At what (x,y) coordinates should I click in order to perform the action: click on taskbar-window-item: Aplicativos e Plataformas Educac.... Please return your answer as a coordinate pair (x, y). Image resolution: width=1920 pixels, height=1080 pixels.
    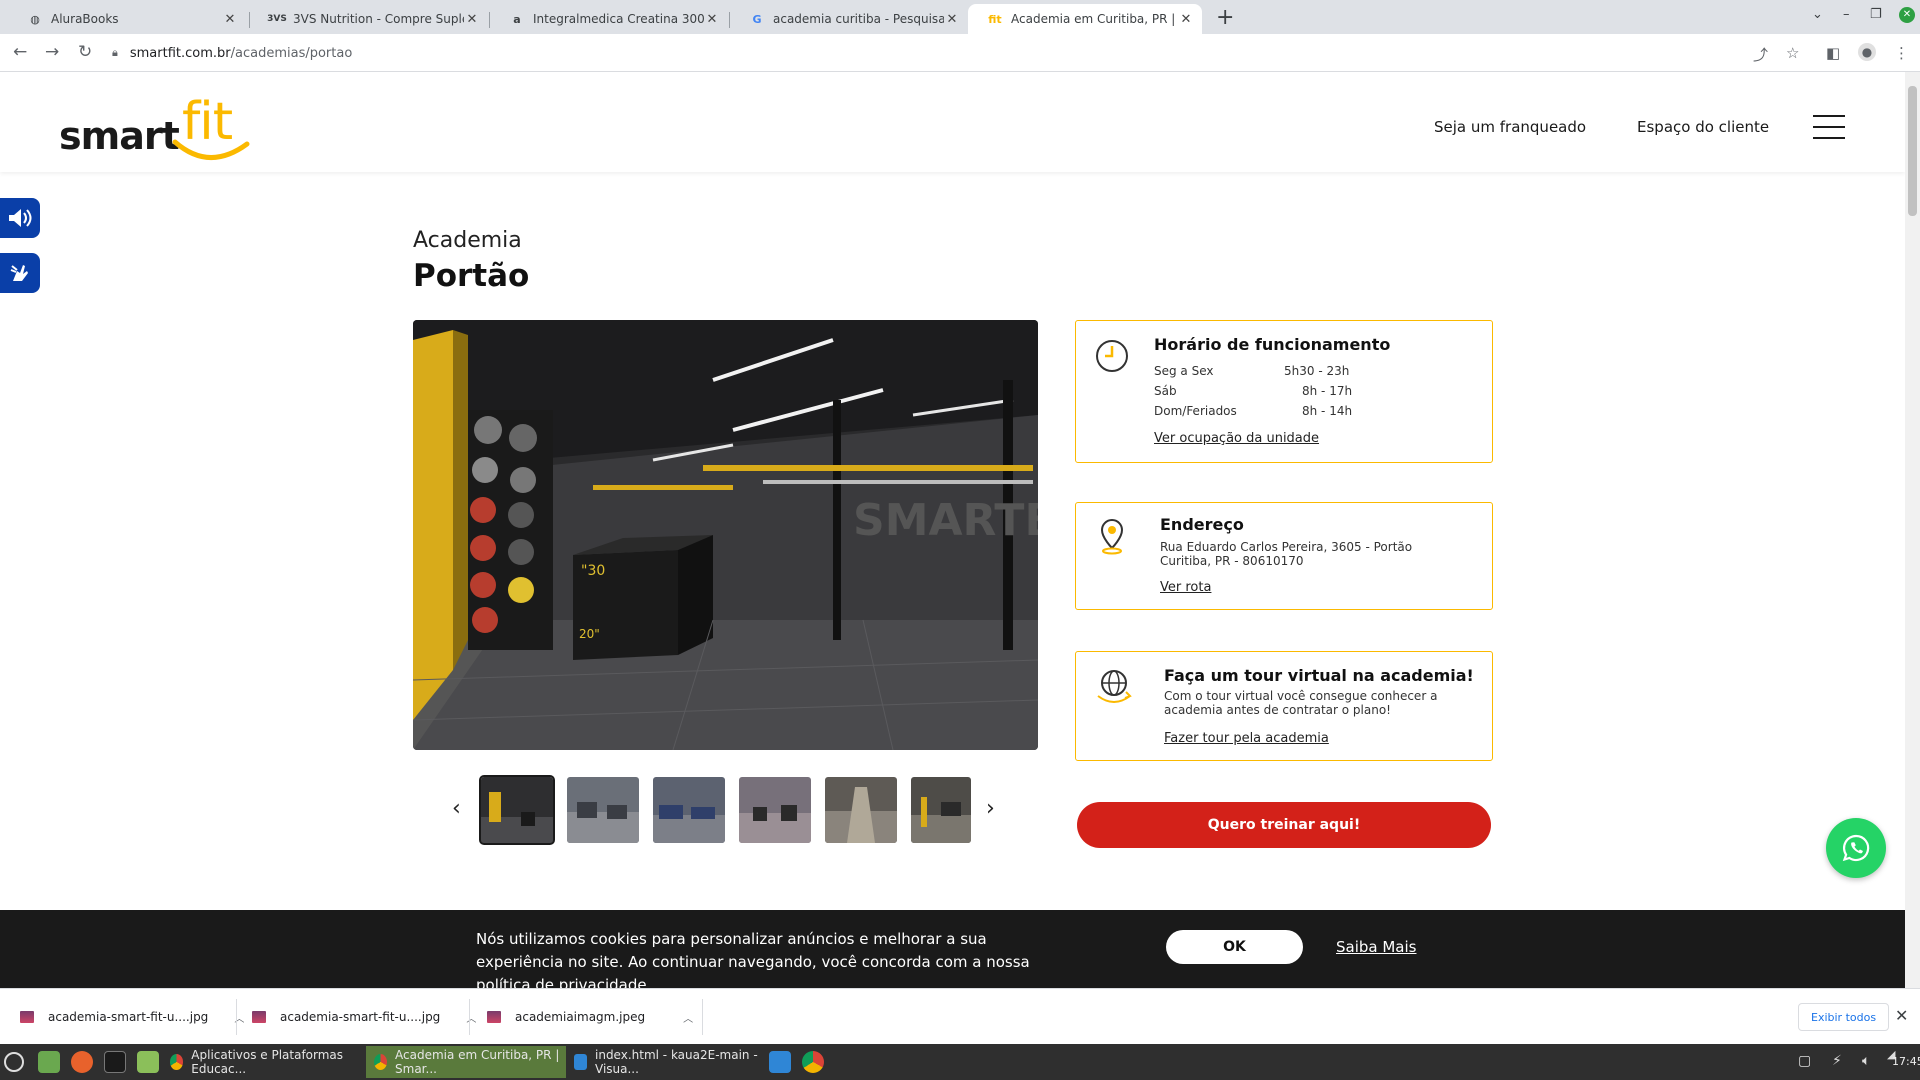
    Looking at the image, I should click on (264, 1062).